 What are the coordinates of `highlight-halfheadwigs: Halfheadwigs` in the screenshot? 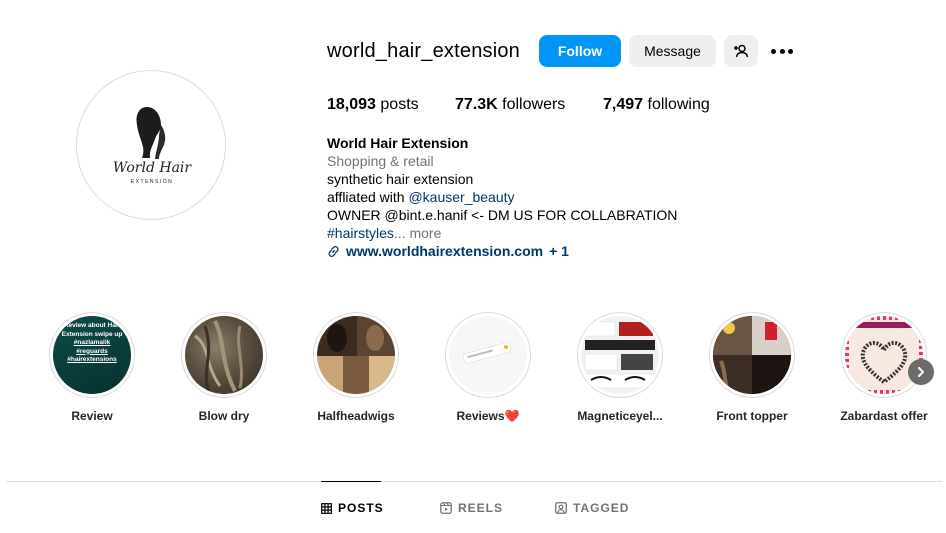 It's located at (356, 367).